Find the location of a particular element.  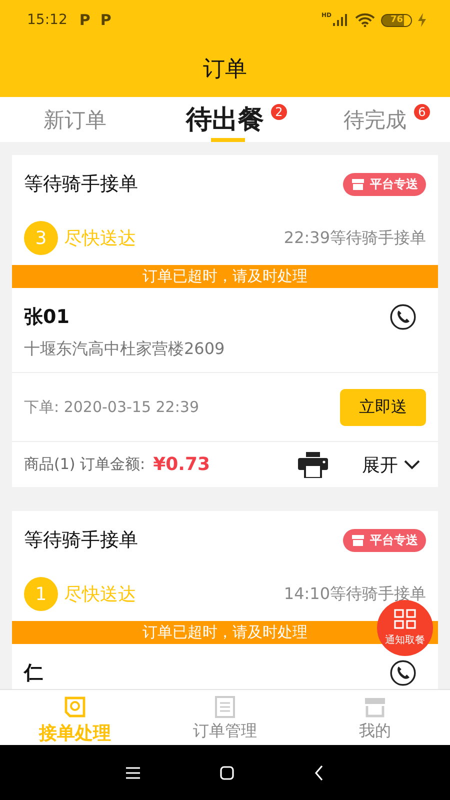

signal-icon is located at coordinates (341, 20).